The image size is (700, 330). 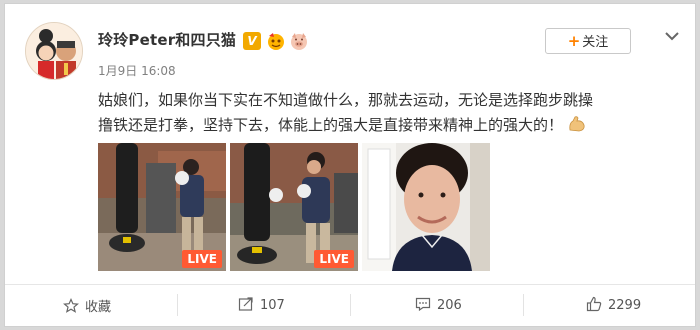 What do you see at coordinates (137, 70) in the screenshot?
I see `post-timestamp: 1月9日 16:08` at bounding box center [137, 70].